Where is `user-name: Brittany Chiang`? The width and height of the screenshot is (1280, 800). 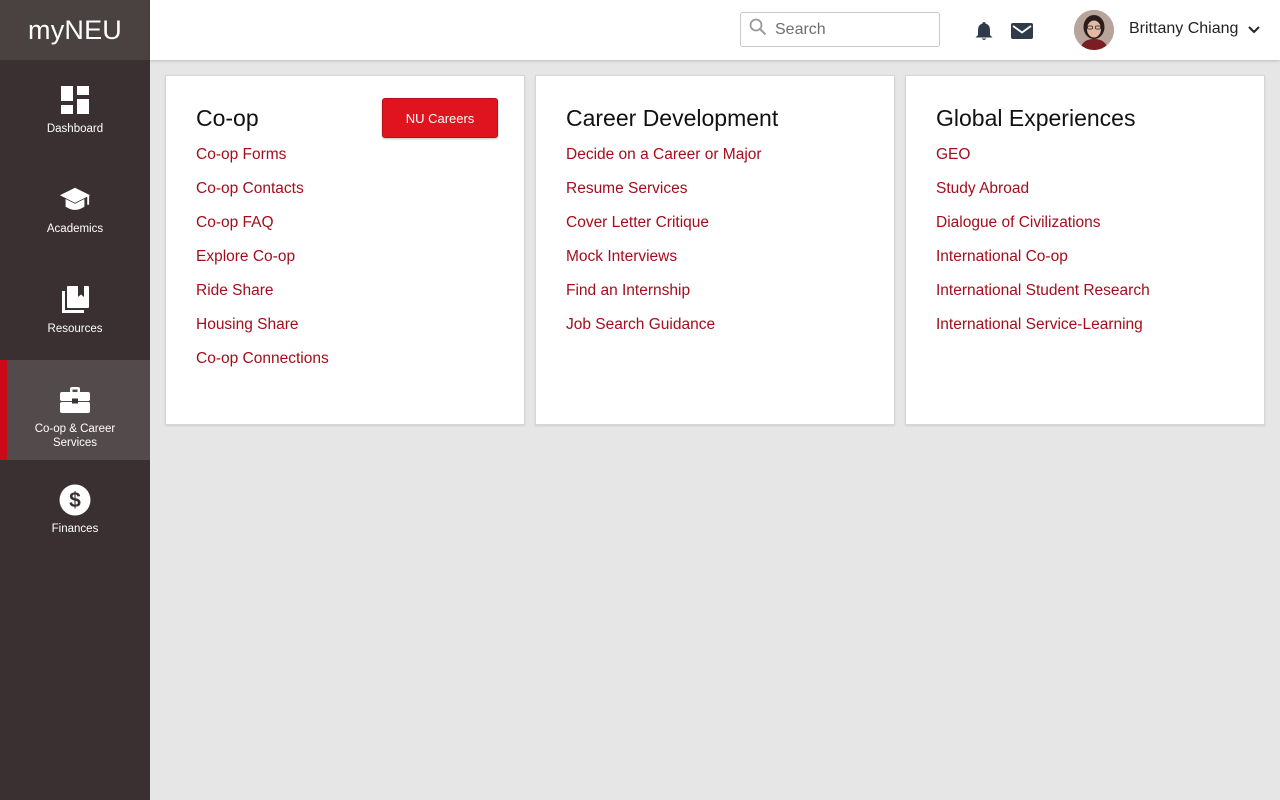
user-name: Brittany Chiang is located at coordinates (1183, 29).